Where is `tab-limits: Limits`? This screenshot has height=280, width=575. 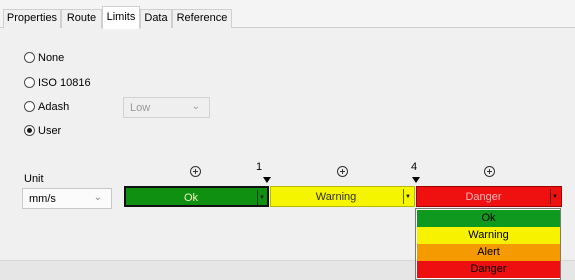
tab-limits: Limits is located at coordinates (121, 17).